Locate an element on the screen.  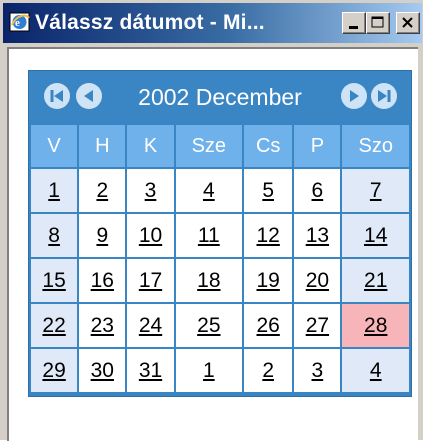
day-cell: 9 is located at coordinates (102, 235).